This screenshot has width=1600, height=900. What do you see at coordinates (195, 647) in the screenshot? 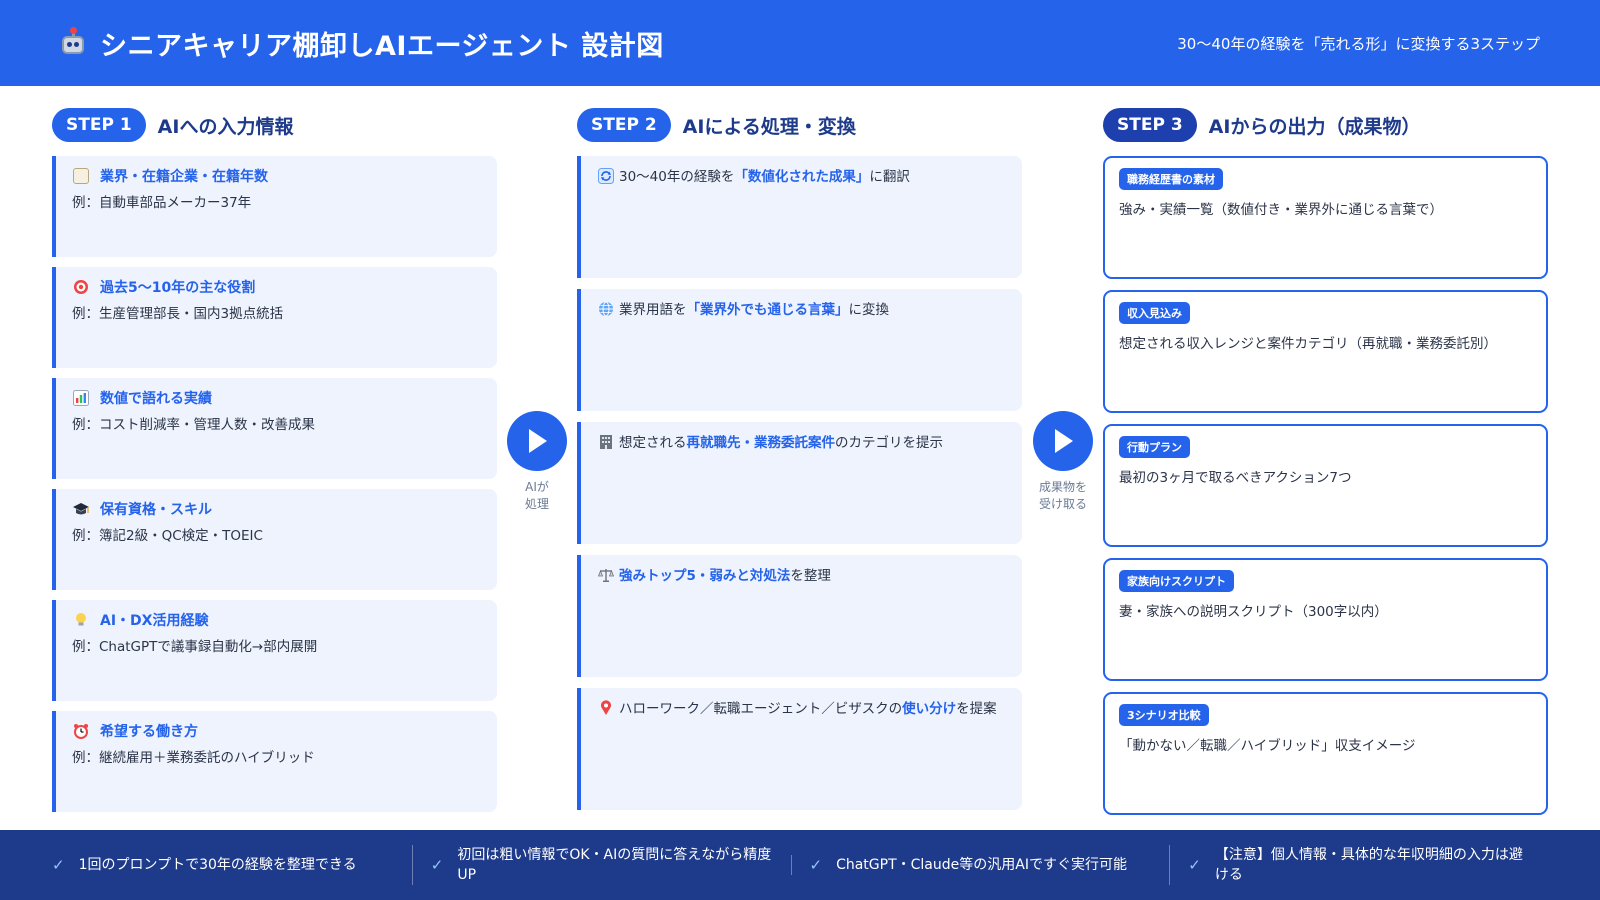
I see `input-card-desc: 例：ChatGPTで議事録自動化→部内展開` at bounding box center [195, 647].